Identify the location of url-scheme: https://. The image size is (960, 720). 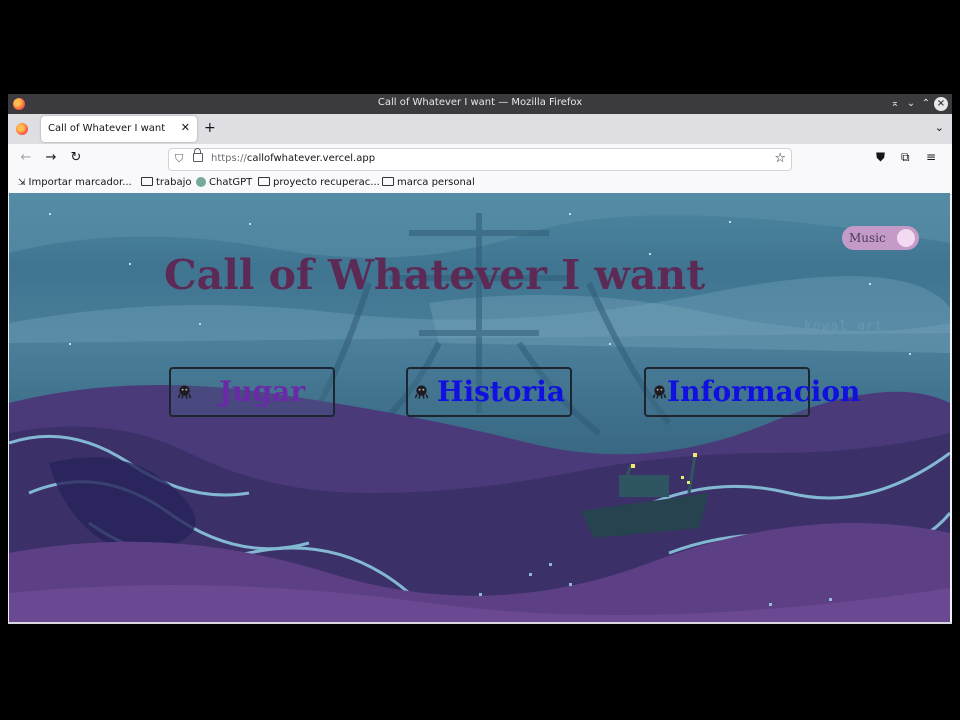
(229, 158).